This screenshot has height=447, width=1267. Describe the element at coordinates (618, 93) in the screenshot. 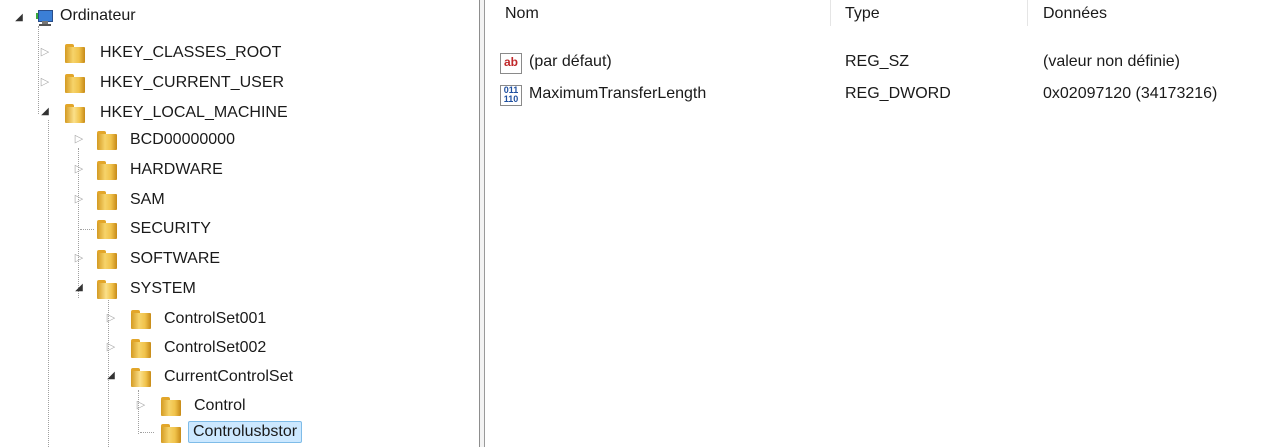

I see `value-name: MaximumTransferLength` at that location.